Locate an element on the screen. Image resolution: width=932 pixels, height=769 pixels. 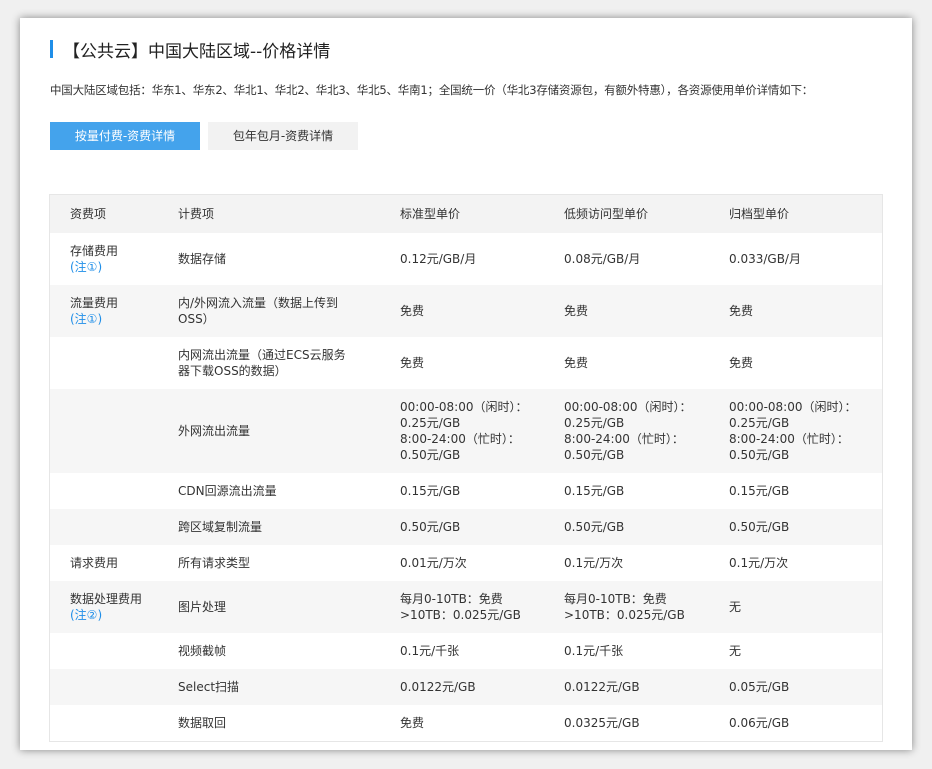
table-row: 视频截帧 0.1元/千张 0.1元/千张 无 is located at coordinates (466, 651).